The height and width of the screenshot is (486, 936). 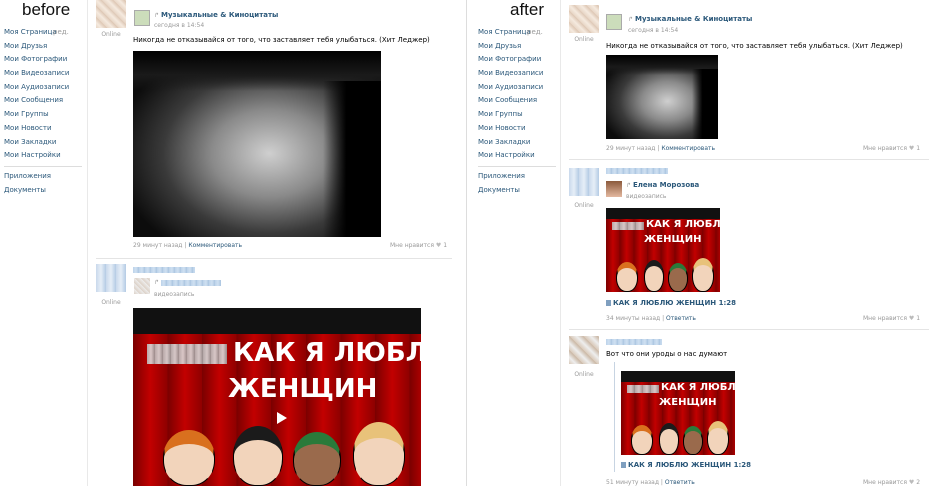 What do you see at coordinates (666, 185) in the screenshot?
I see `author-name-link: Елена Морозова` at bounding box center [666, 185].